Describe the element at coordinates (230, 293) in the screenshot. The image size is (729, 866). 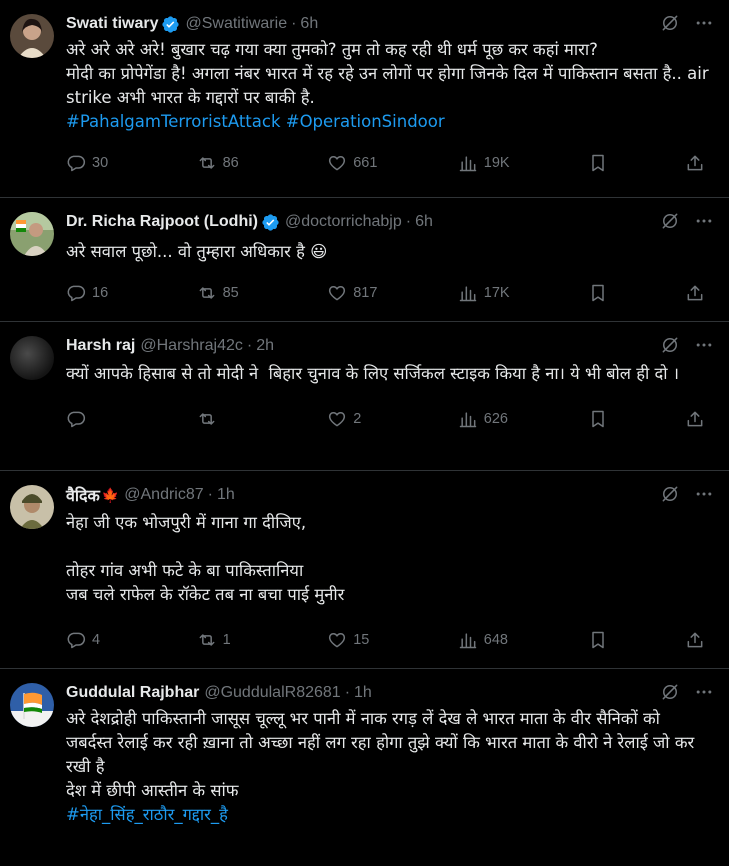
I see `repost-count: 85` at that location.